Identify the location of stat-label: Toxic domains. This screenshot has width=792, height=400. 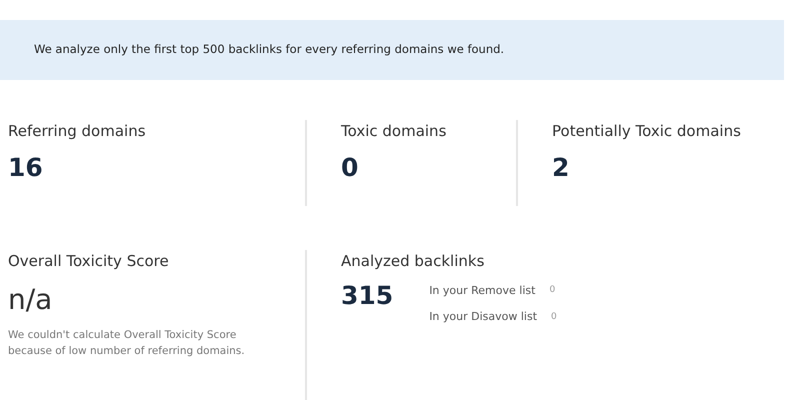
(393, 131).